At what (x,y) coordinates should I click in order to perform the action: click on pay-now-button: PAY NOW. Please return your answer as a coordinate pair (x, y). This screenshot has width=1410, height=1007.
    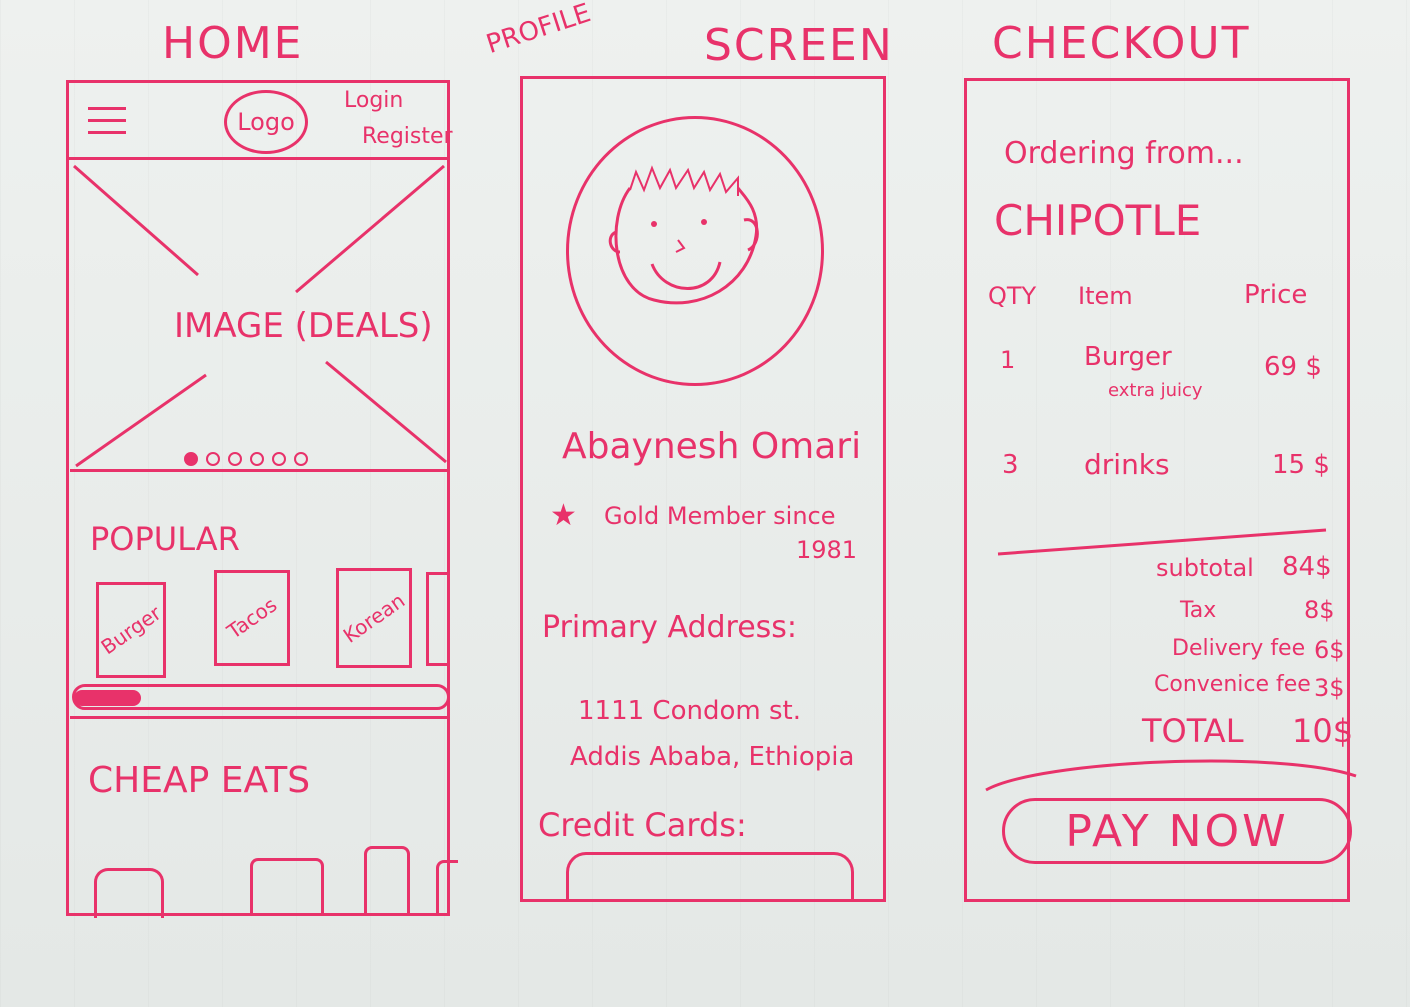
    Looking at the image, I should click on (1177, 831).